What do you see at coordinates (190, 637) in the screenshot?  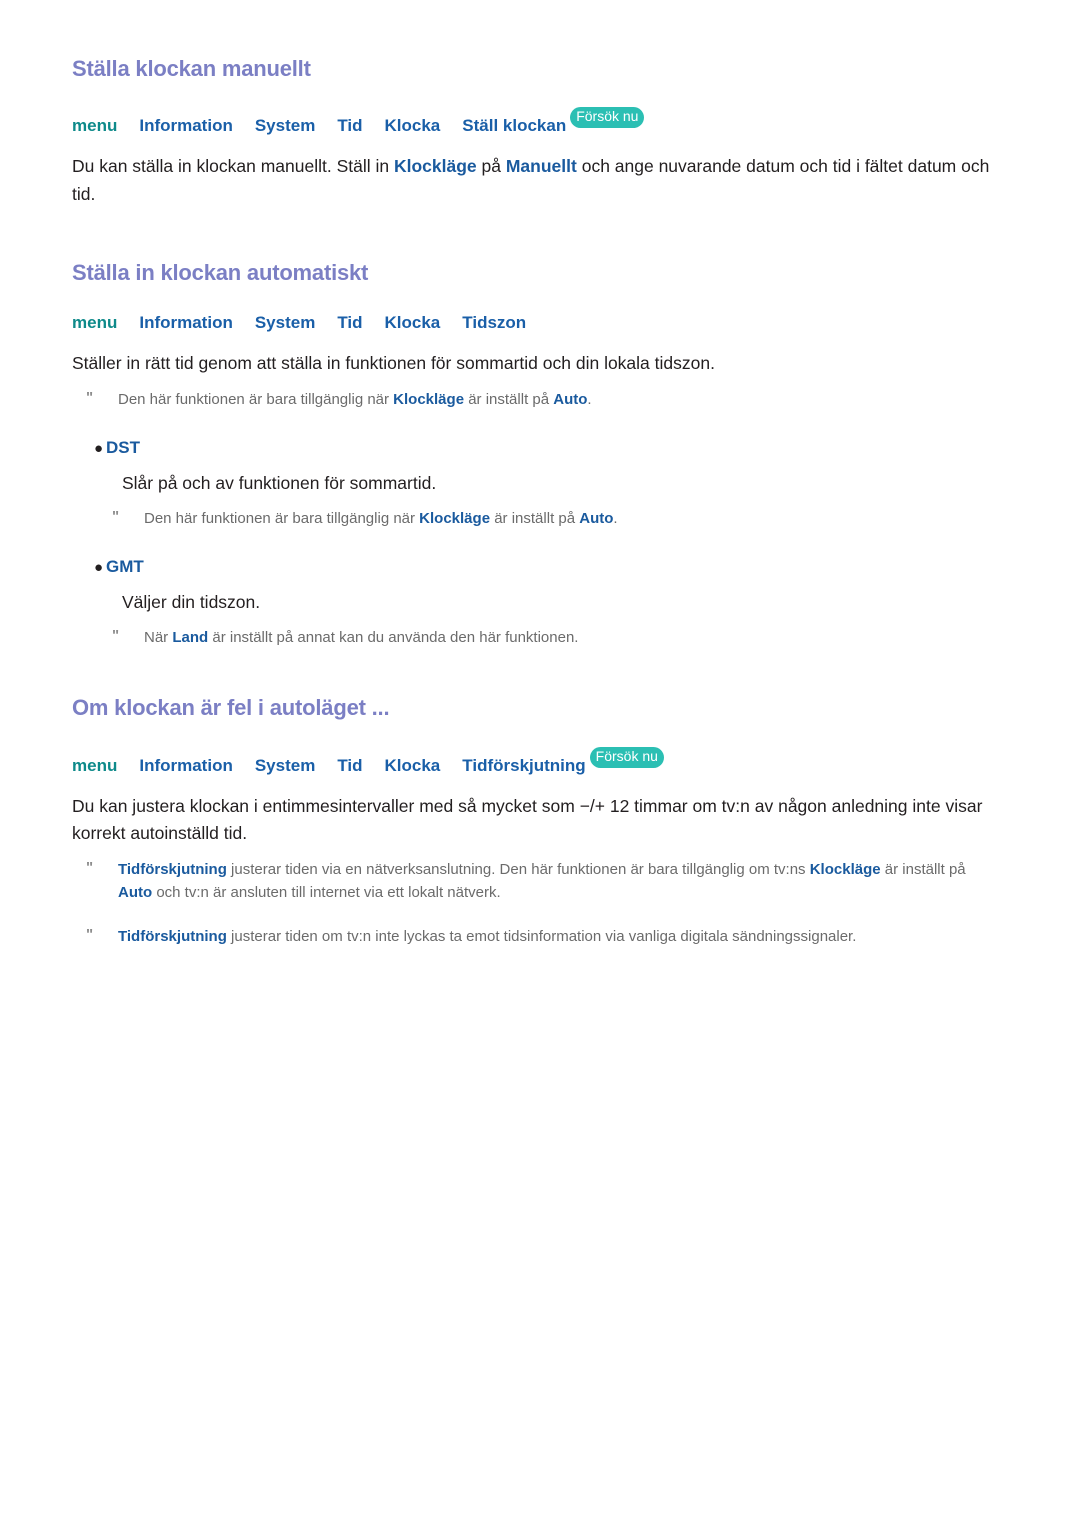 I see `emphasis-land: Land` at bounding box center [190, 637].